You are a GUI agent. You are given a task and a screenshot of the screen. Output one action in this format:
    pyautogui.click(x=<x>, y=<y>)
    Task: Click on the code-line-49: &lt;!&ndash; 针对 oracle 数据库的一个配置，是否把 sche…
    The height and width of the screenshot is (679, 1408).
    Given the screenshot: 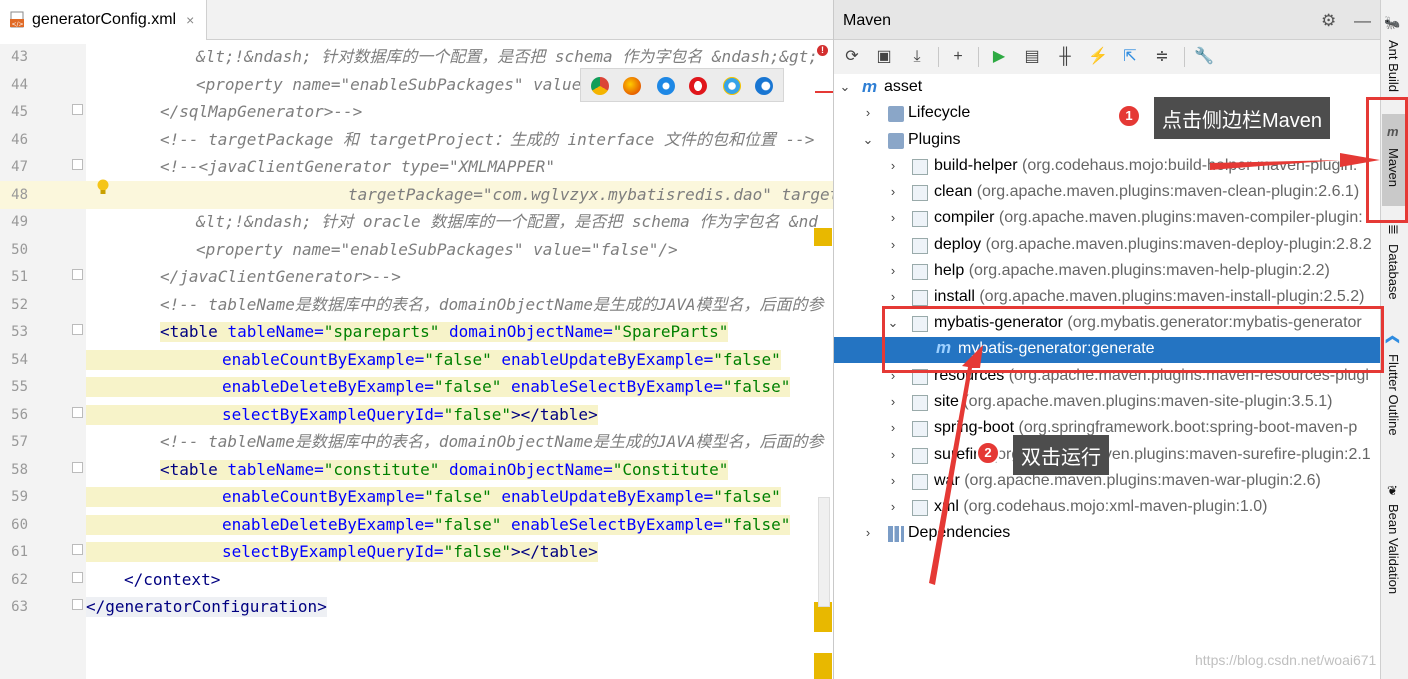 What is the action you would take?
    pyautogui.click(x=507, y=221)
    